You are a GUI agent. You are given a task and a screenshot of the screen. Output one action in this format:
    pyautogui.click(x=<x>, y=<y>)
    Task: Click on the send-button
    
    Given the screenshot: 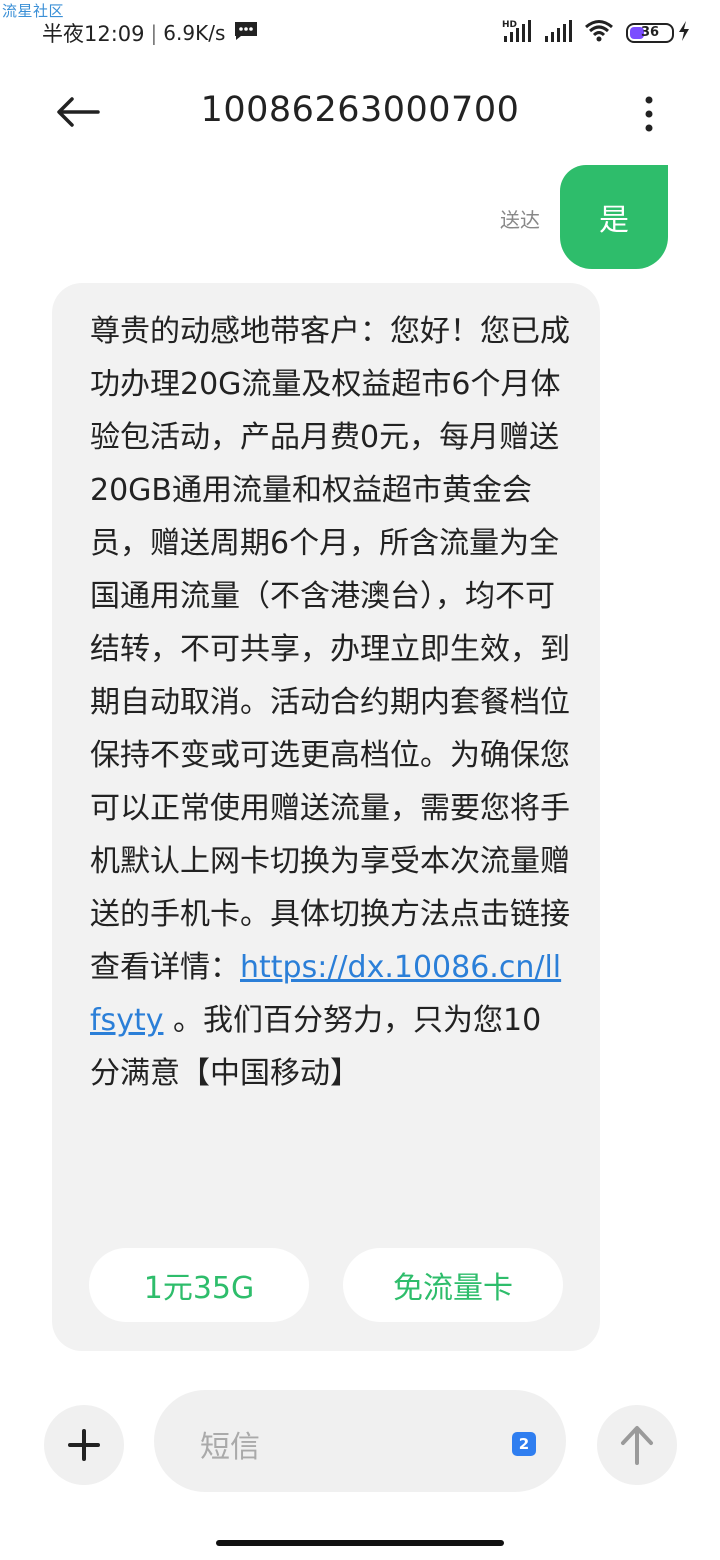 What is the action you would take?
    pyautogui.click(x=637, y=1445)
    